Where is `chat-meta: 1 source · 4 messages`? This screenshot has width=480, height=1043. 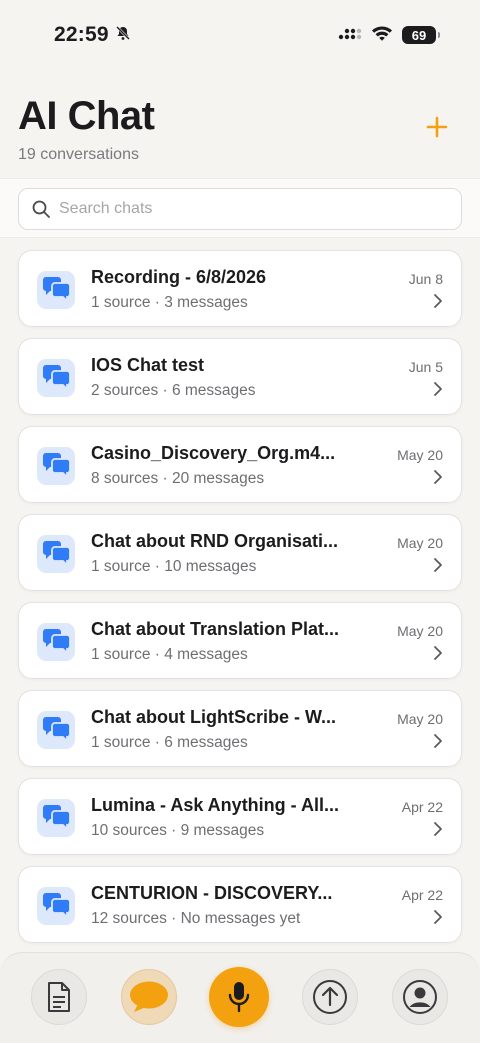 chat-meta: 1 source · 4 messages is located at coordinates (169, 654).